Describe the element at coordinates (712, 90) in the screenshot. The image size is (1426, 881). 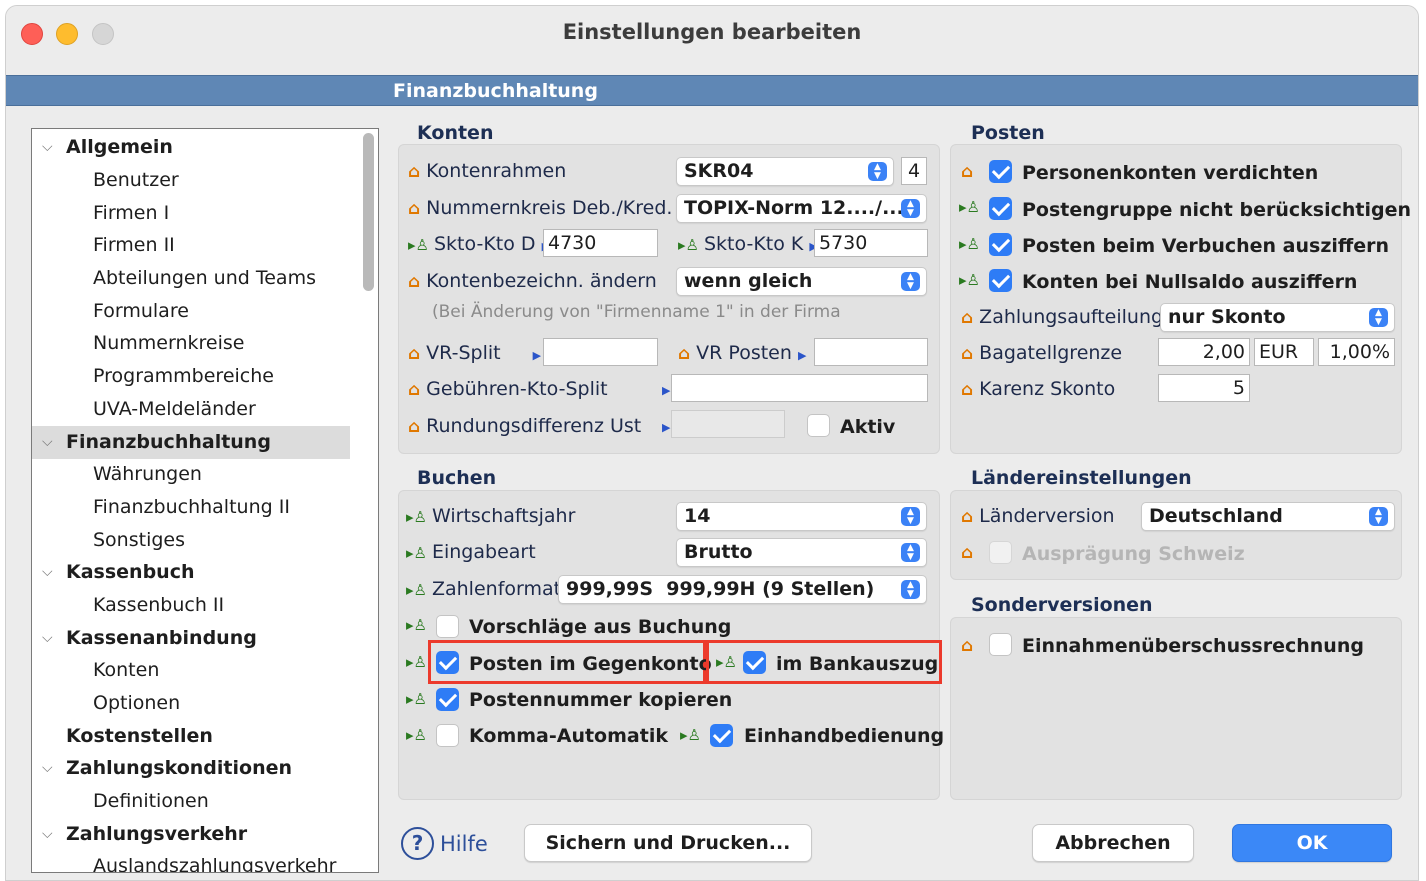
I see `section-header: Finanzbuchhaltung` at that location.